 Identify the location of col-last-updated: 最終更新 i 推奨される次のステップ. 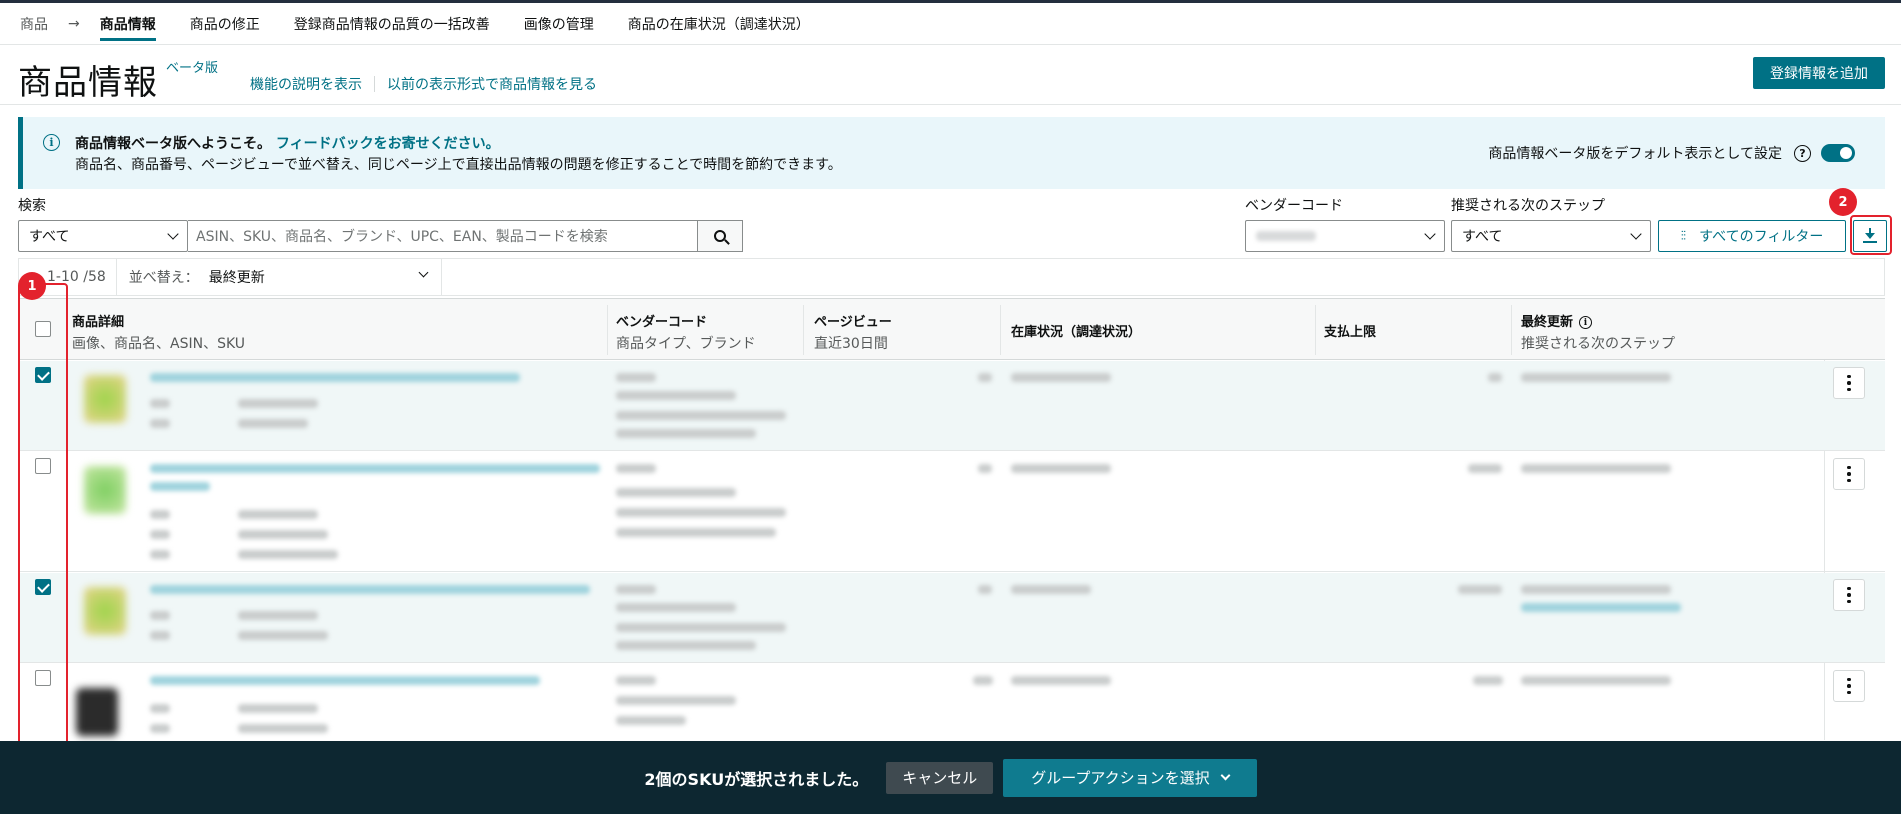
(1598, 332).